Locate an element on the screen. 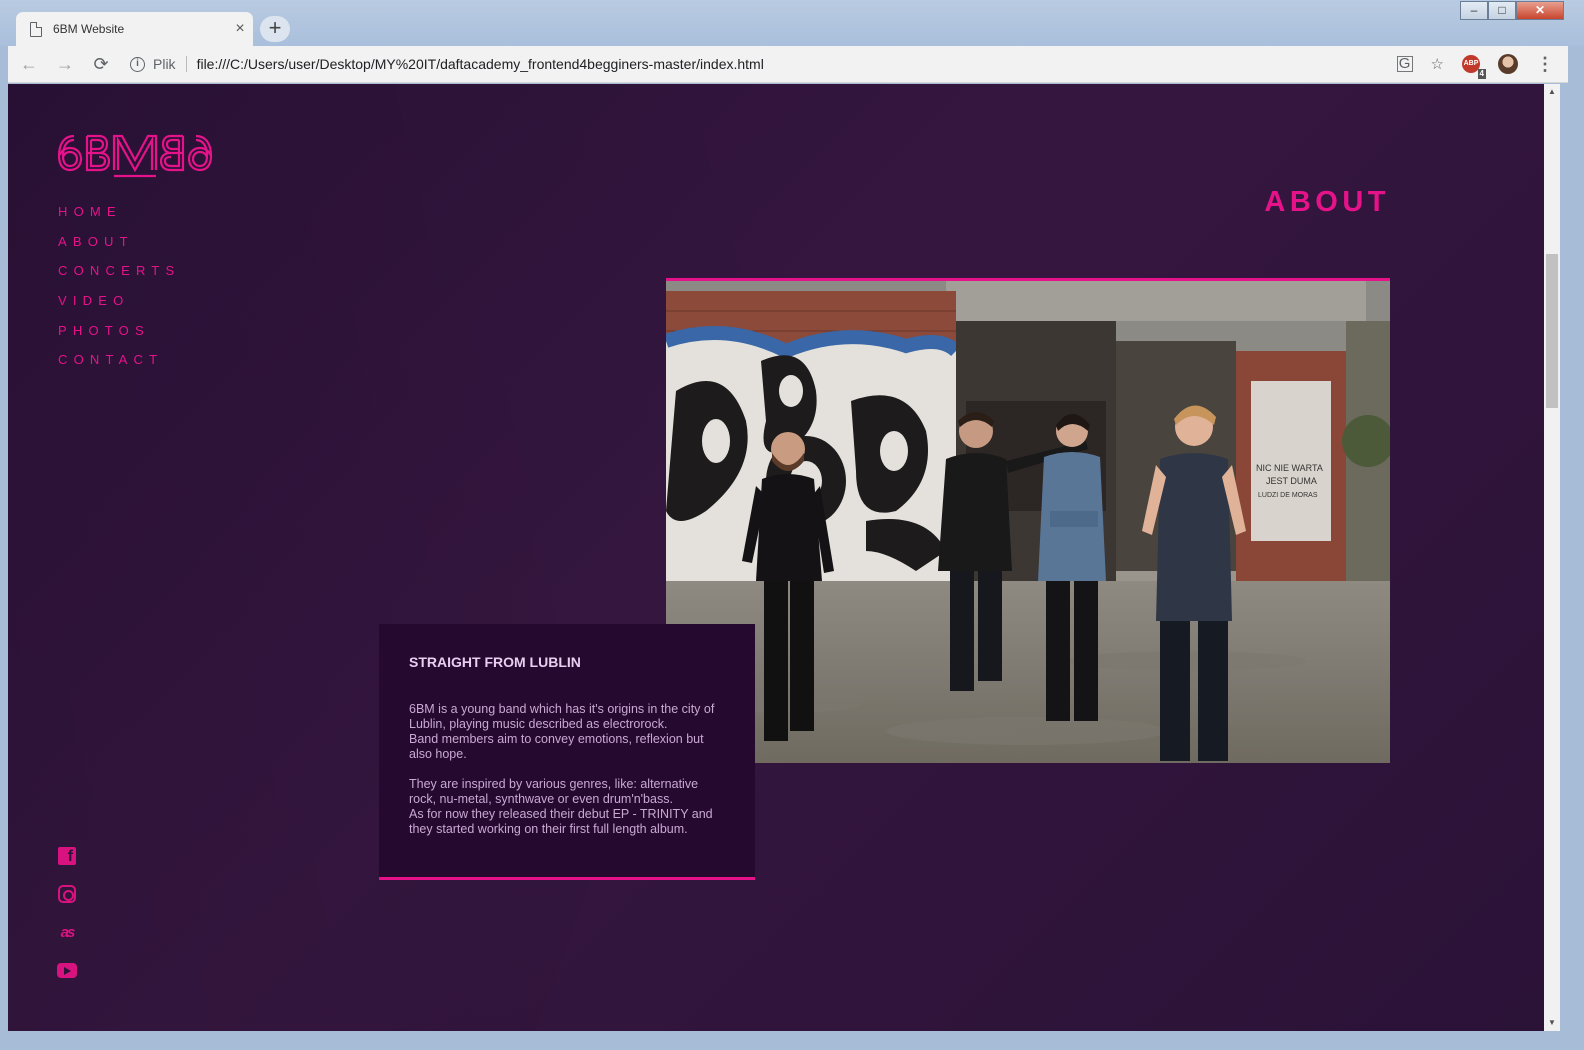 The height and width of the screenshot is (1050, 1584). nav-contact: CONTACT is located at coordinates (119, 367).